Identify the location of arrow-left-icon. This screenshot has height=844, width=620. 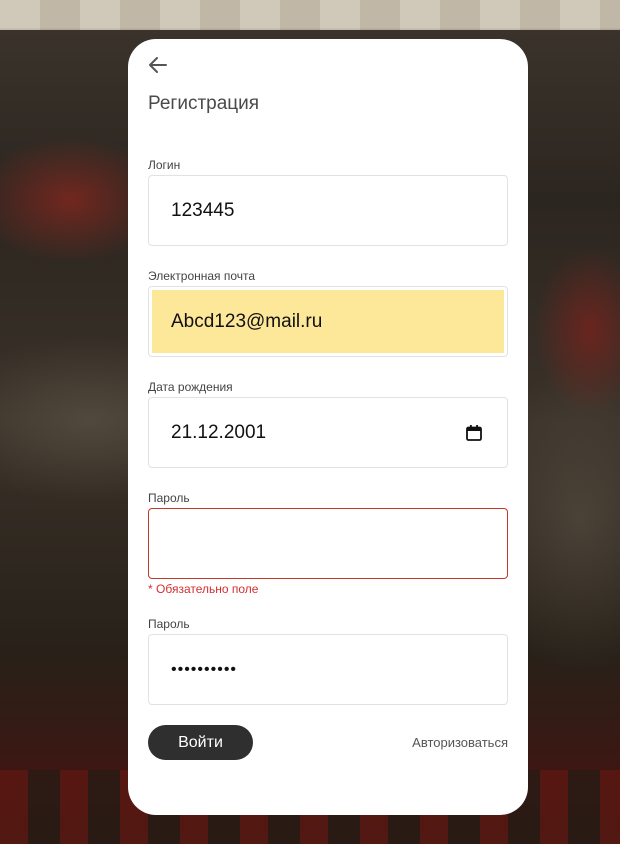
(158, 65).